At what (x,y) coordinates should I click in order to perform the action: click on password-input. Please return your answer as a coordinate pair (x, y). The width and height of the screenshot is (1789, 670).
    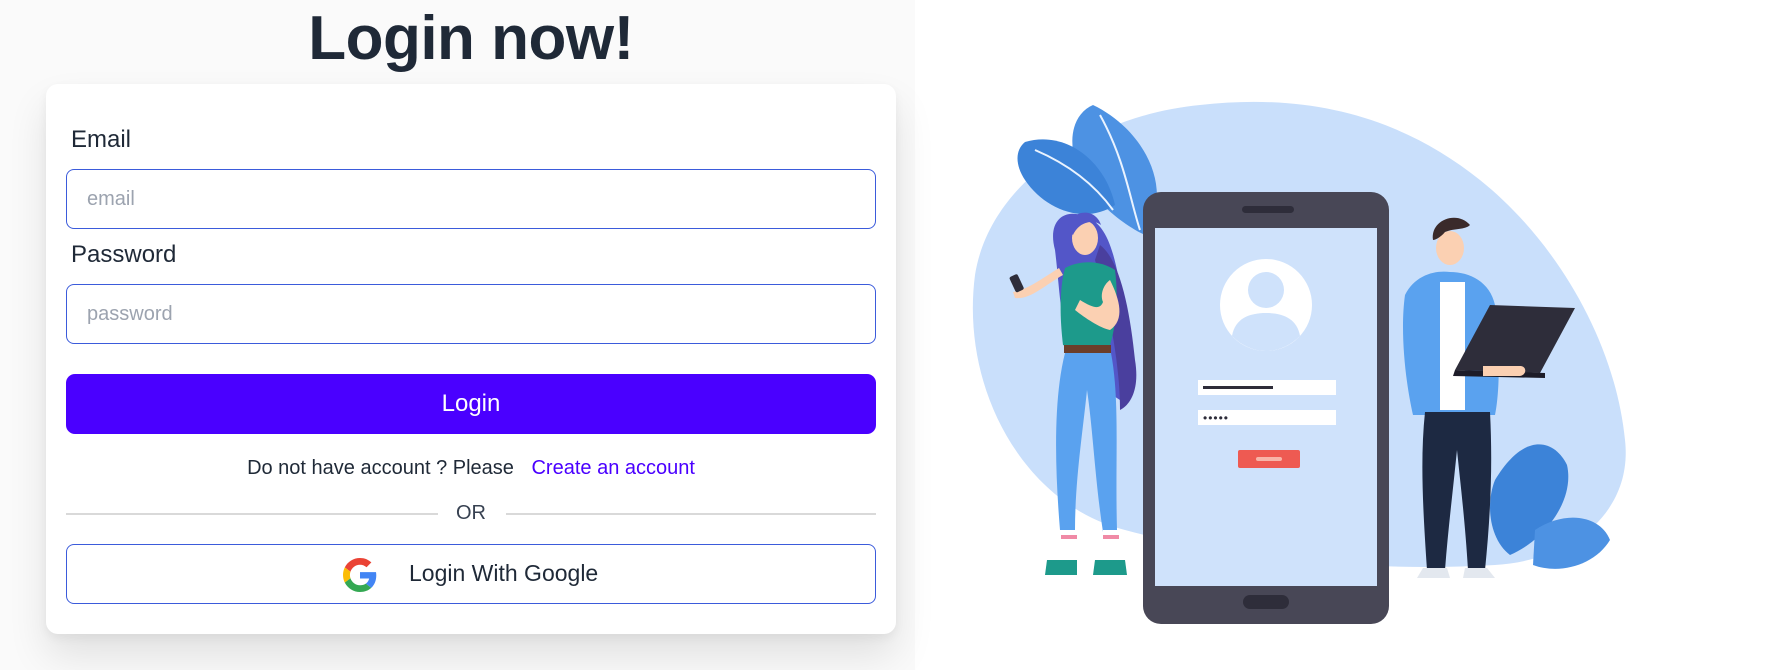
    Looking at the image, I should click on (471, 314).